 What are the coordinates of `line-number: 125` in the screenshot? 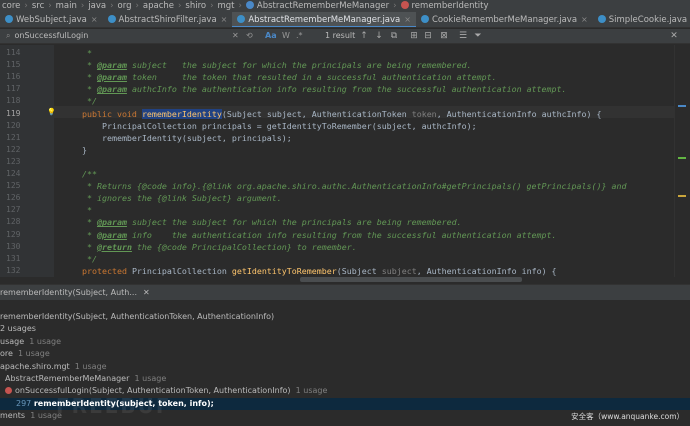 It's located at (13, 186).